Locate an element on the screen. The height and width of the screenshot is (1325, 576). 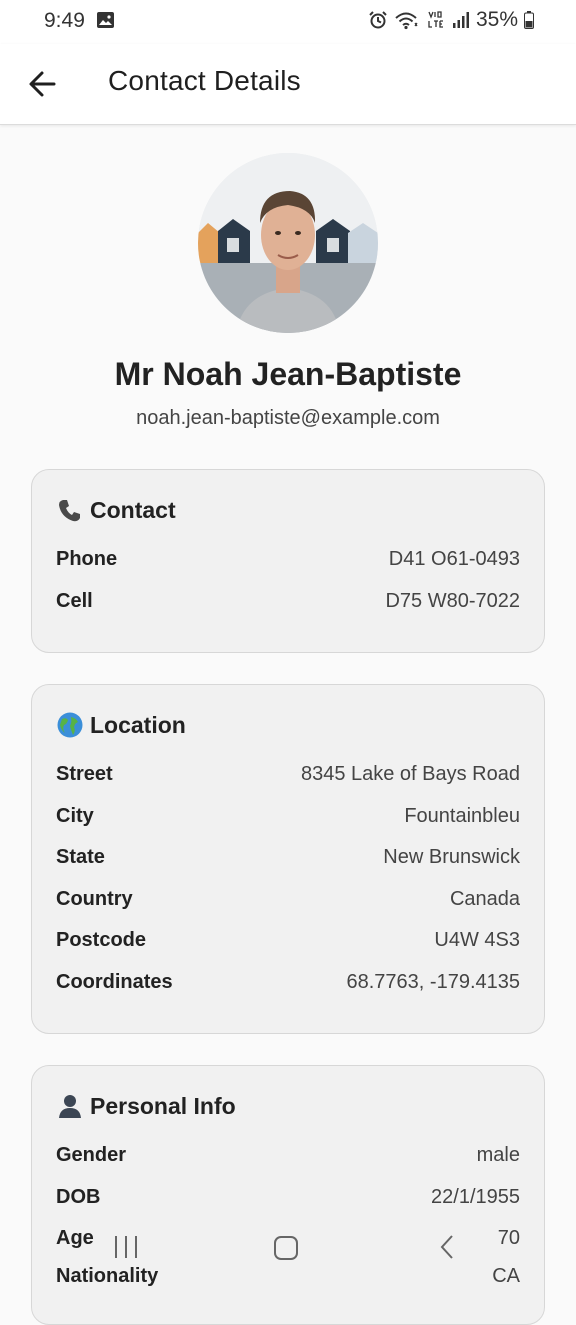
row-label: City is located at coordinates (75, 816).